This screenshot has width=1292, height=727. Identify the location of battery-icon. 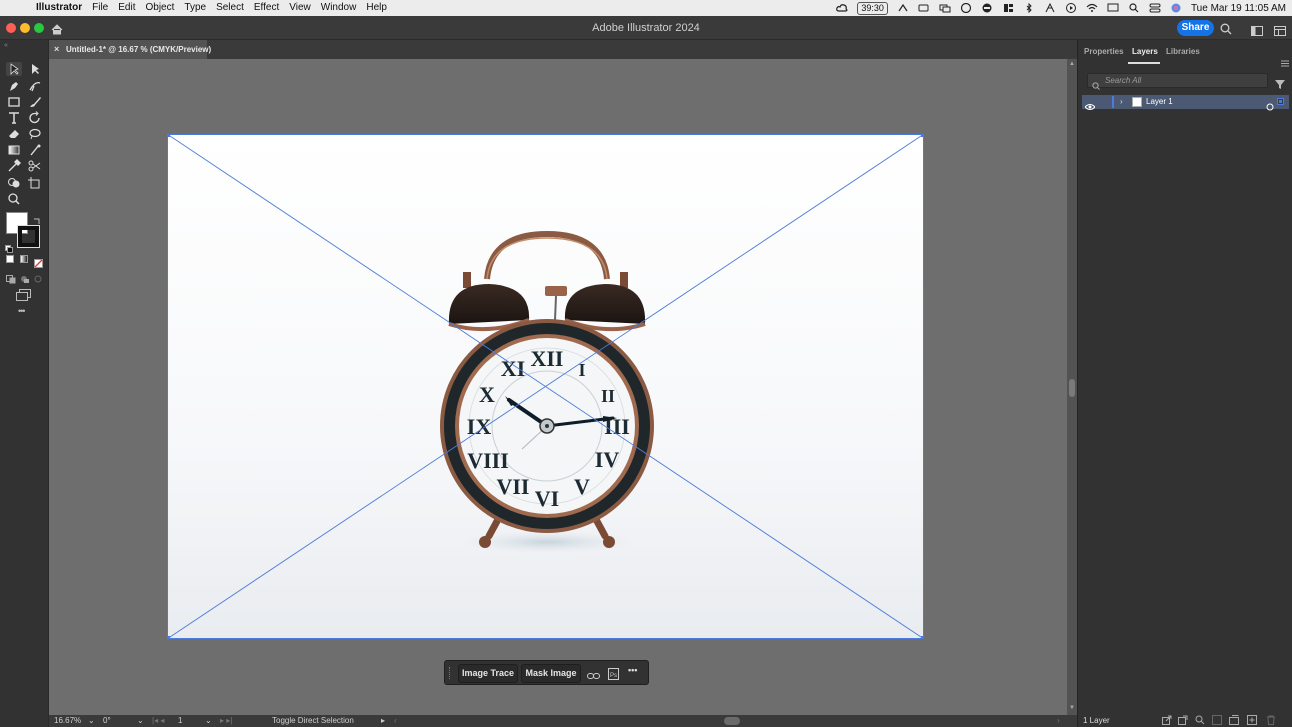
(924, 8).